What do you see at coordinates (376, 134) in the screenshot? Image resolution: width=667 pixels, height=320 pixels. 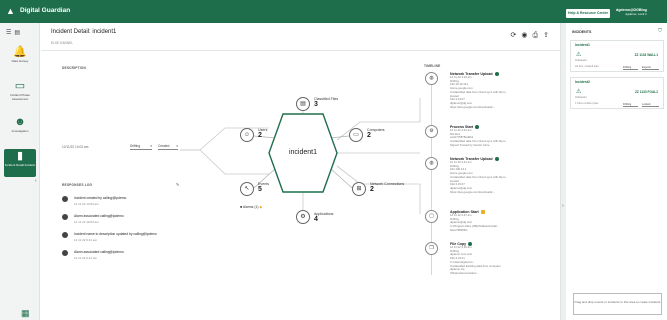 I see `computers-text: Computers 2` at bounding box center [376, 134].